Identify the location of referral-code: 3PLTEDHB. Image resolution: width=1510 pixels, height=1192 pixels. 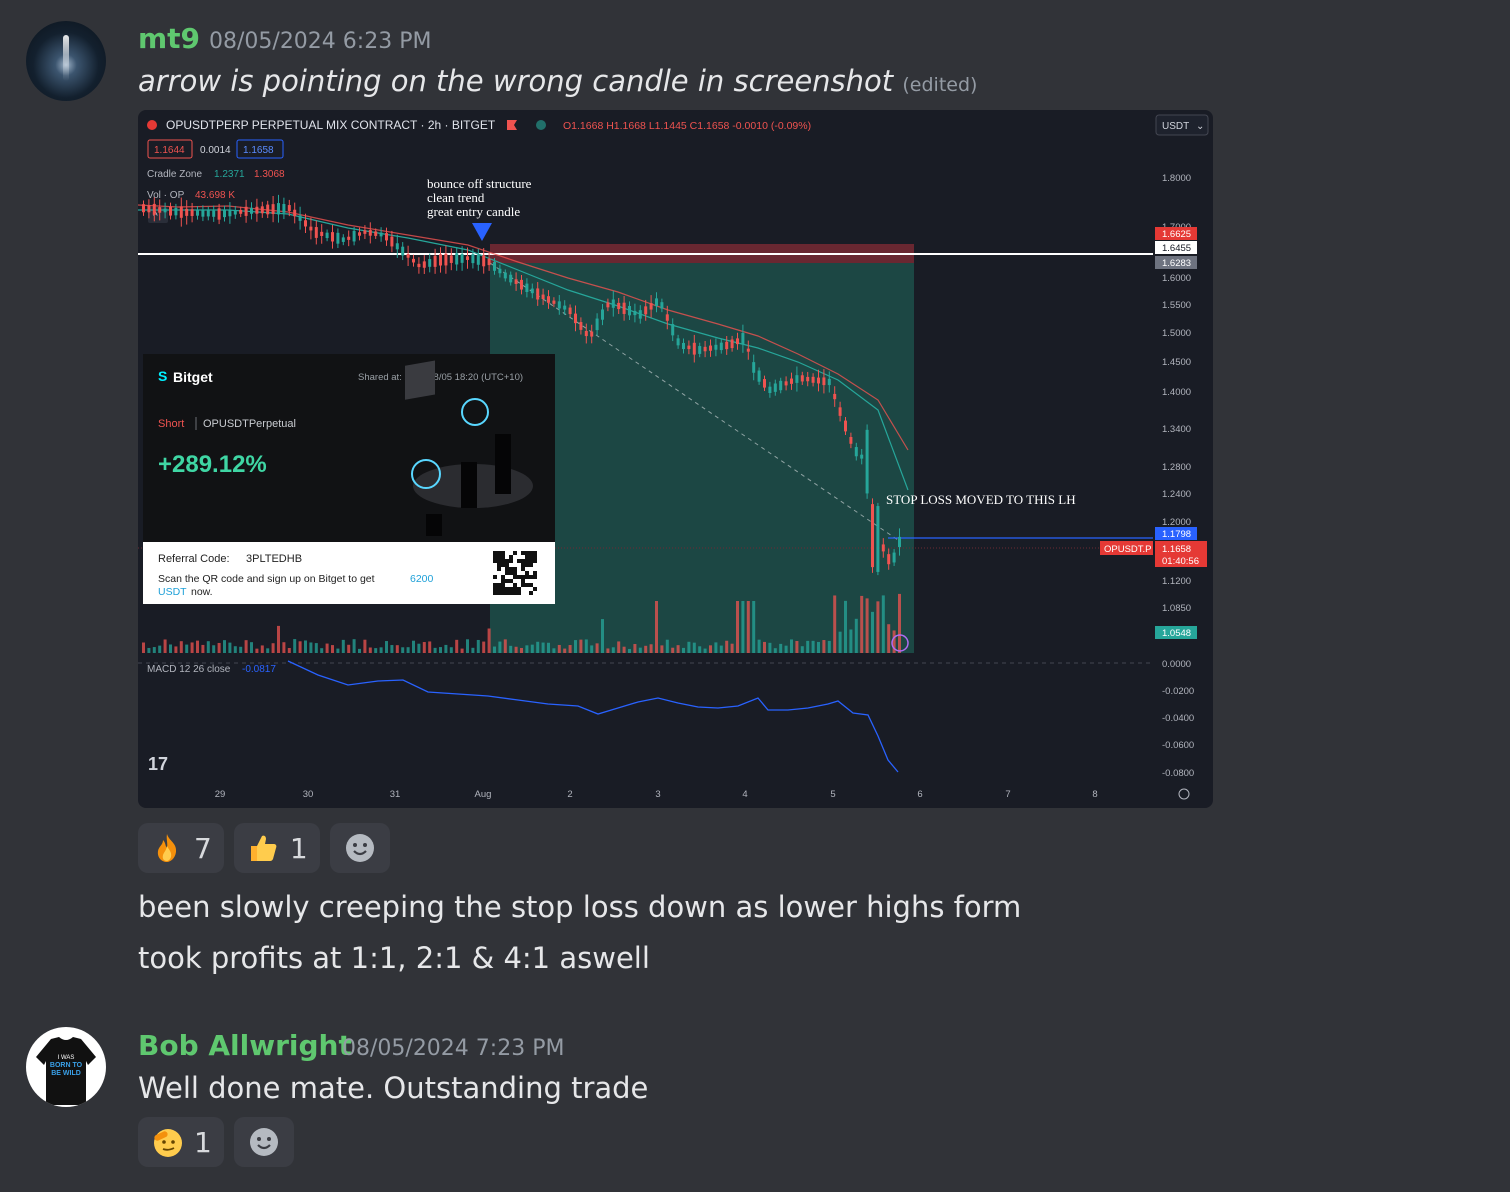
(274, 559).